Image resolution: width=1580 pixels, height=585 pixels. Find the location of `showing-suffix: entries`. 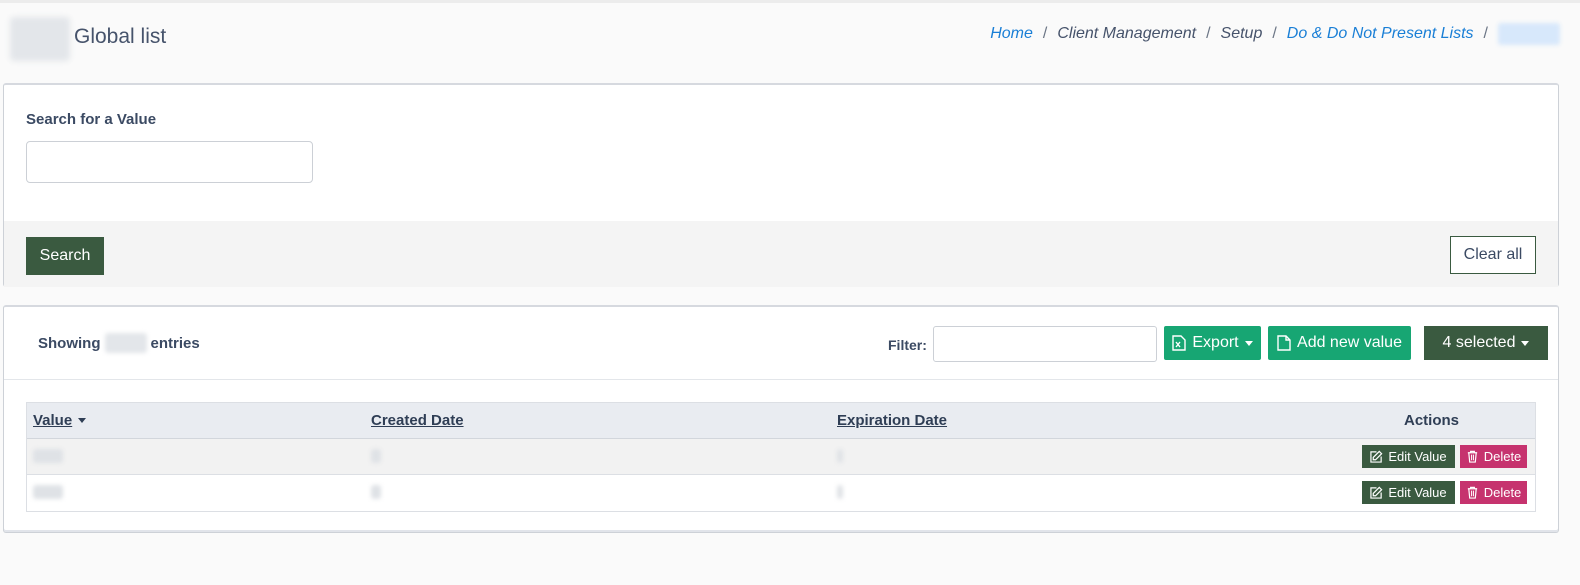

showing-suffix: entries is located at coordinates (175, 343).